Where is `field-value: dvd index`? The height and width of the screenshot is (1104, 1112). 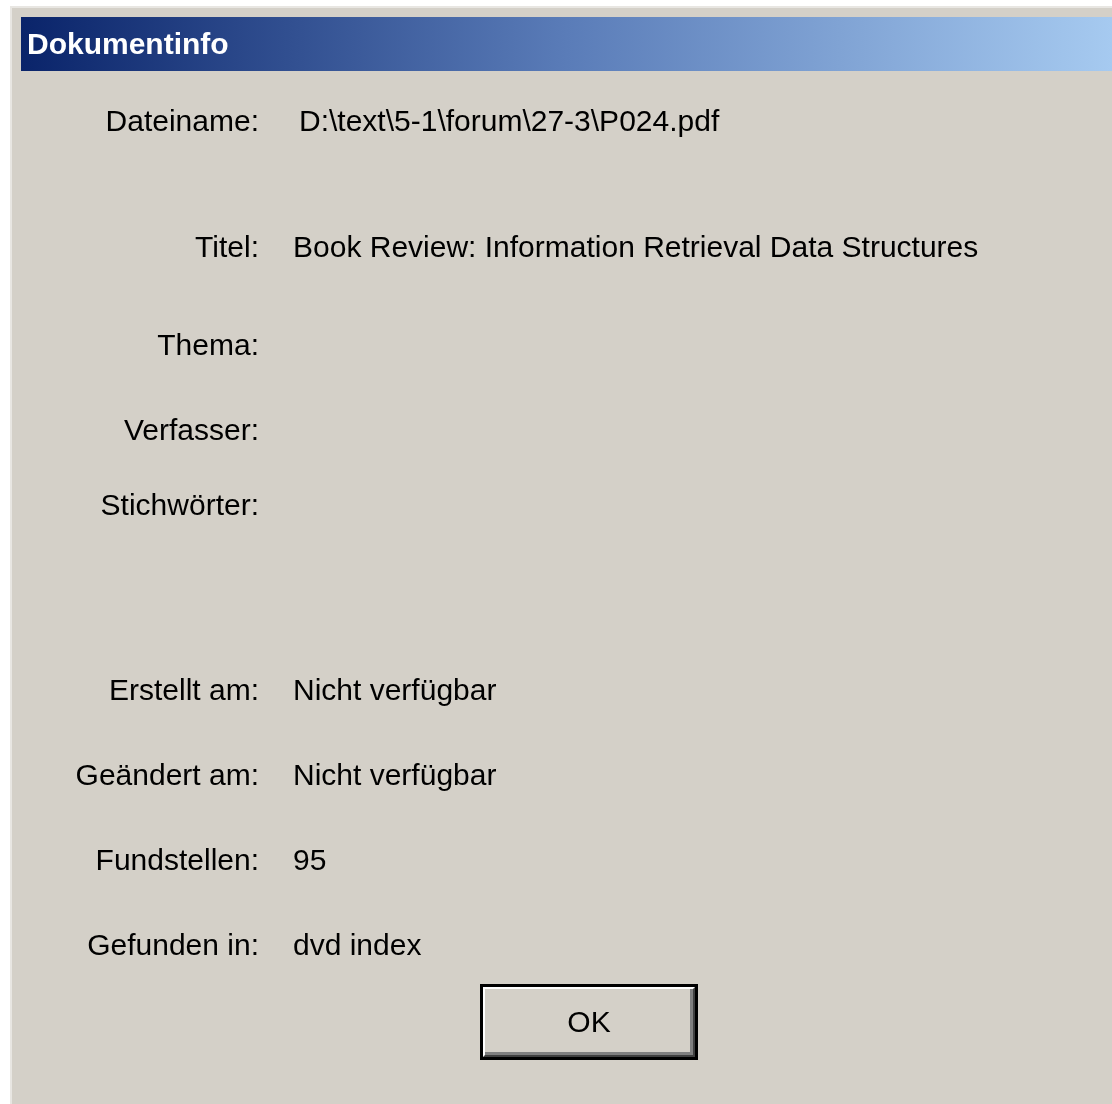 field-value: dvd index is located at coordinates (357, 945).